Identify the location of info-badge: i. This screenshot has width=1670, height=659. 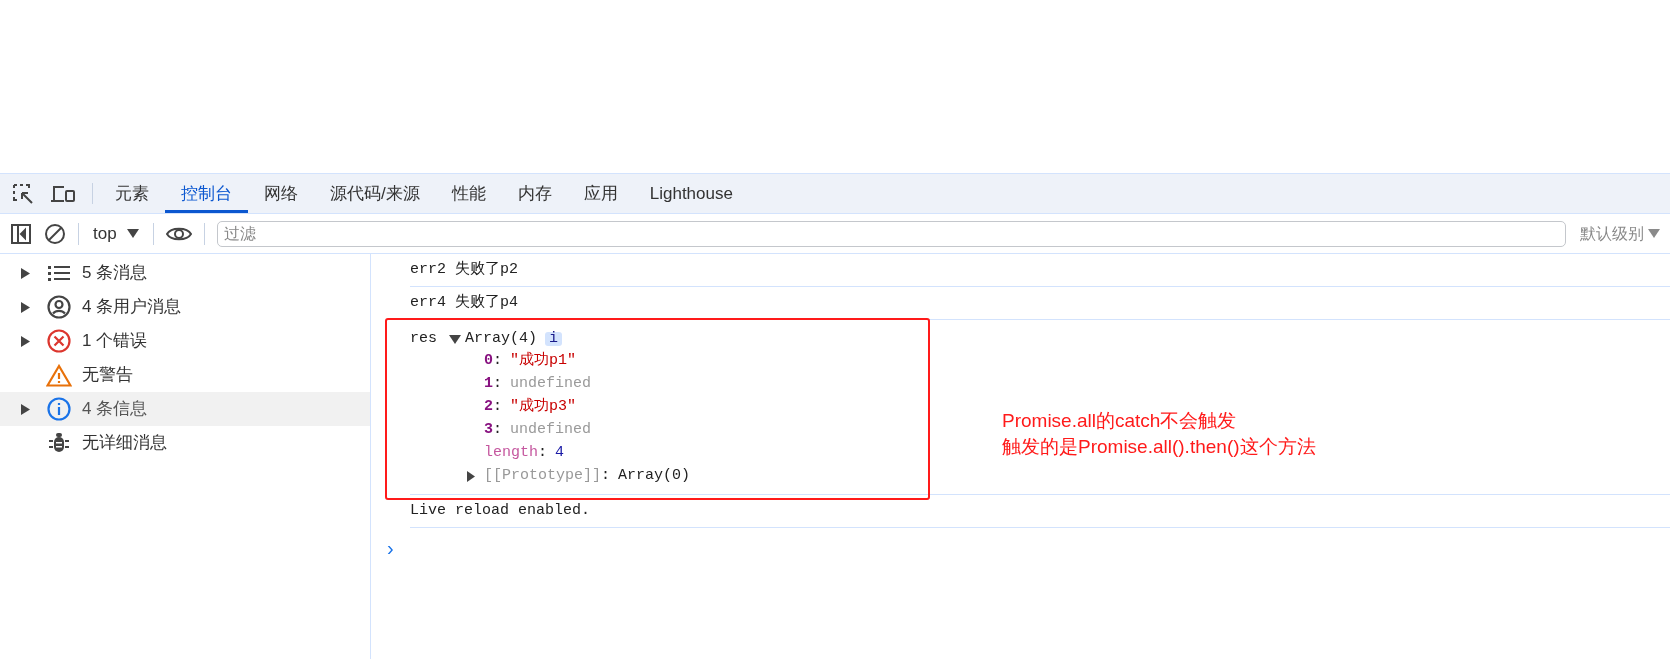
(554, 339).